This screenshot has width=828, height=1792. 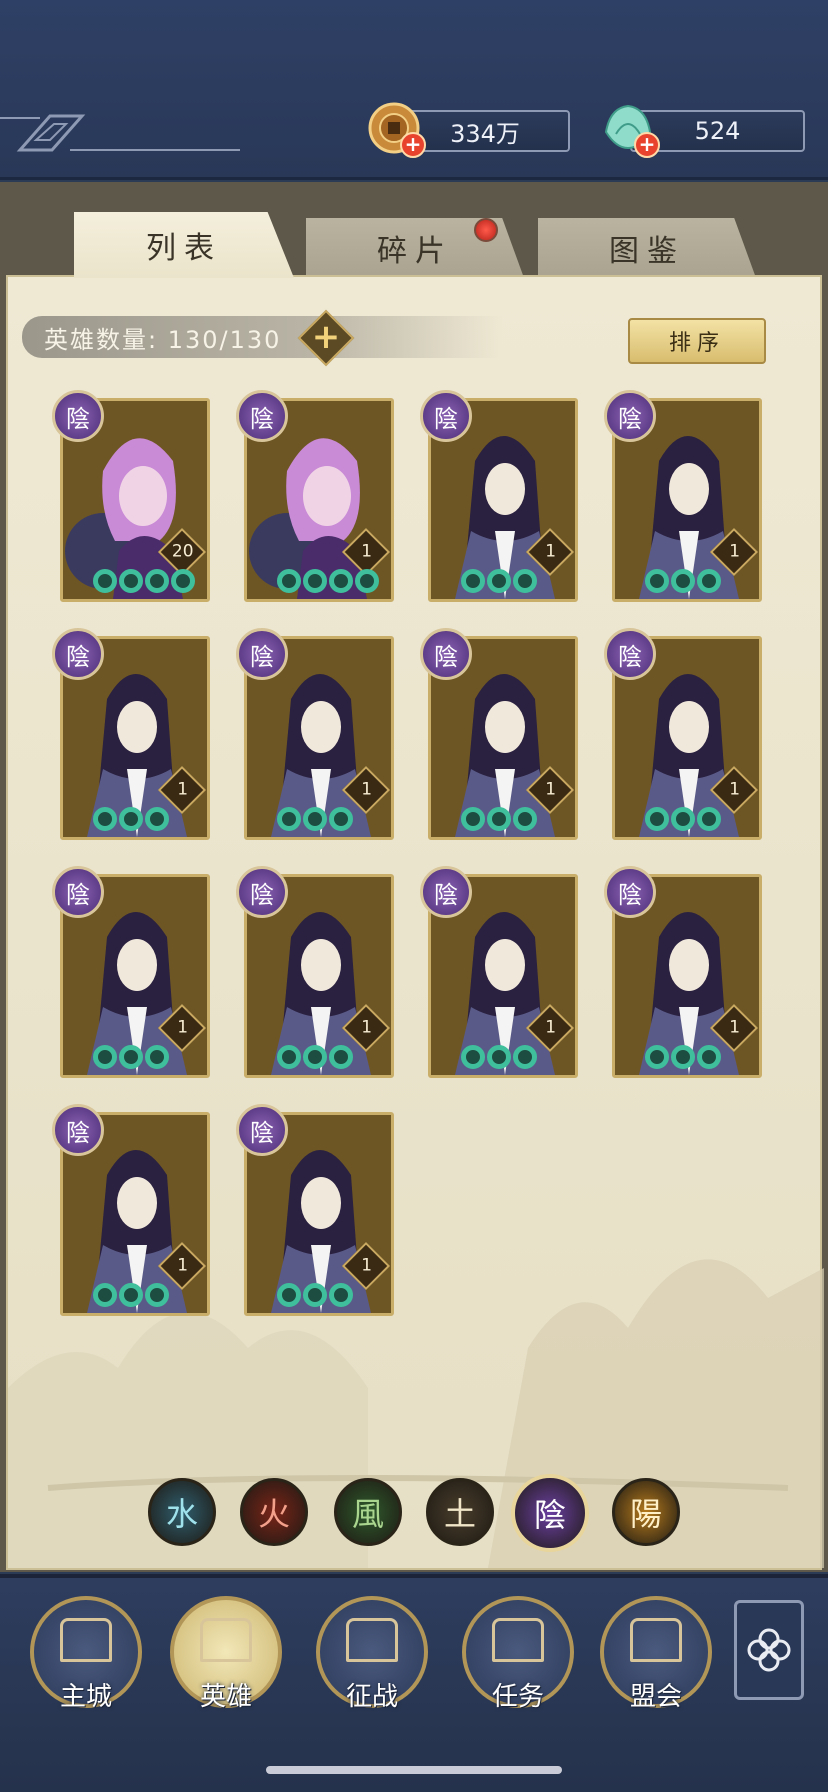 I want to click on sort-button-label: 排序, so click(x=696, y=343).